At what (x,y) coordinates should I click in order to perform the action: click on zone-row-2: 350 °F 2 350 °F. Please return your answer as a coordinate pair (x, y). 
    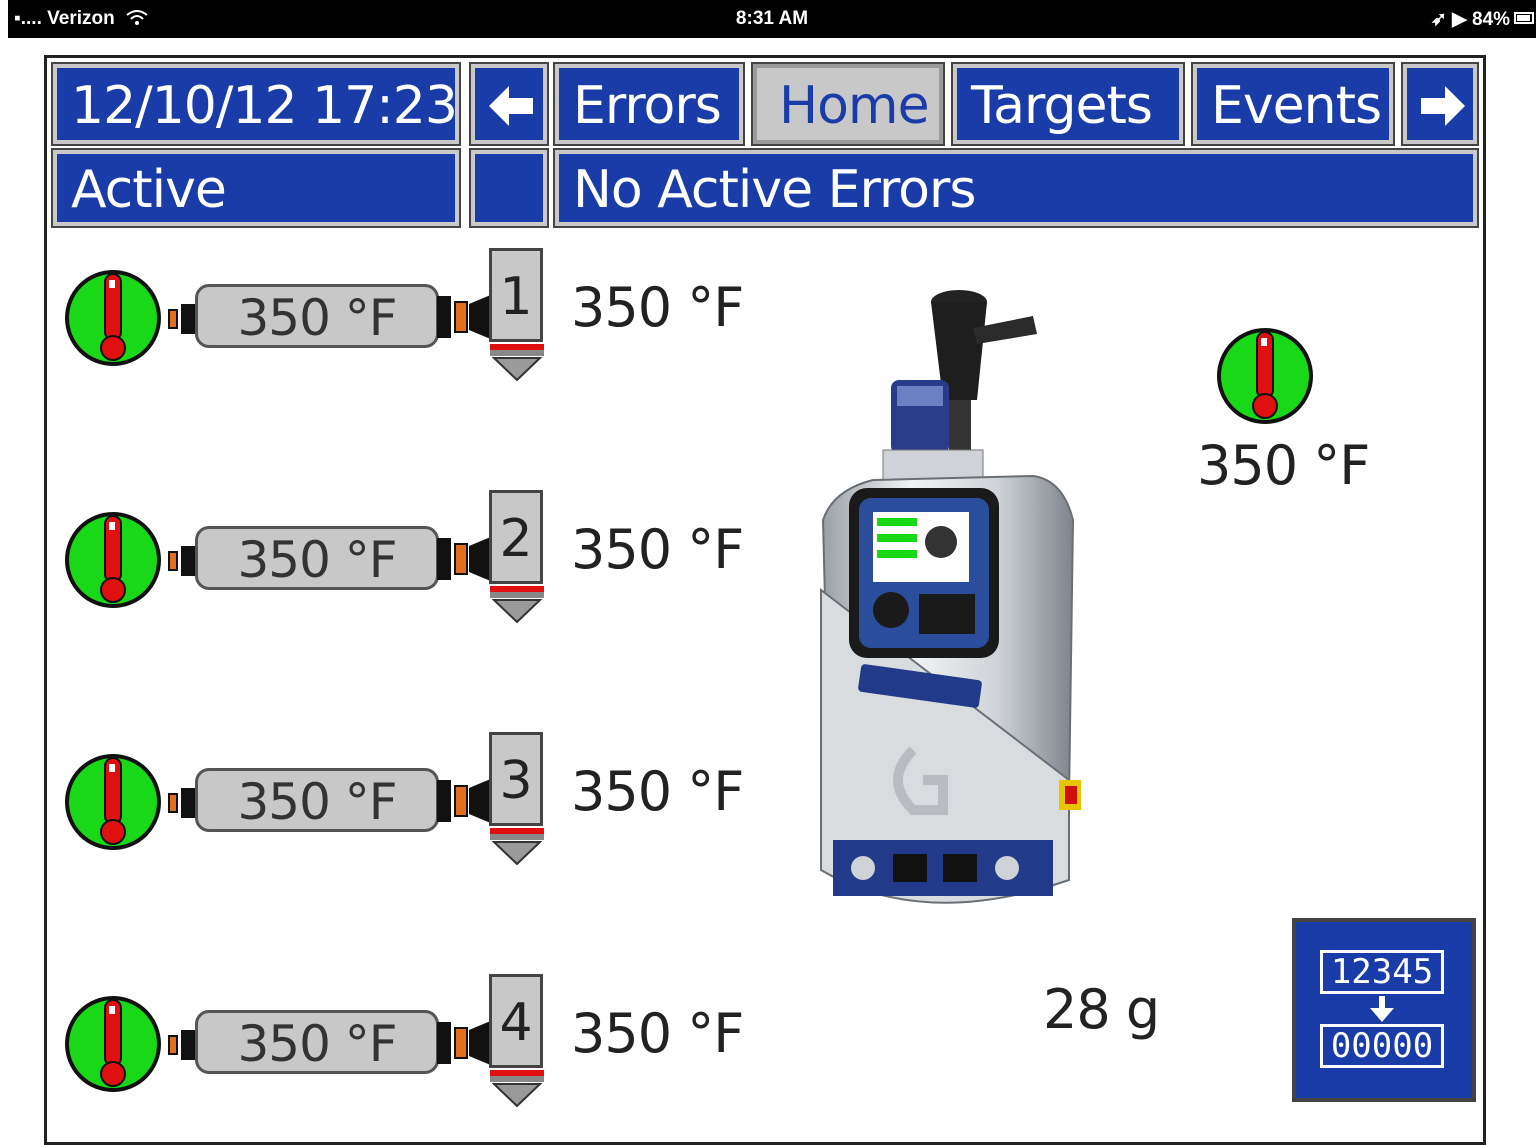
    Looking at the image, I should click on (413, 560).